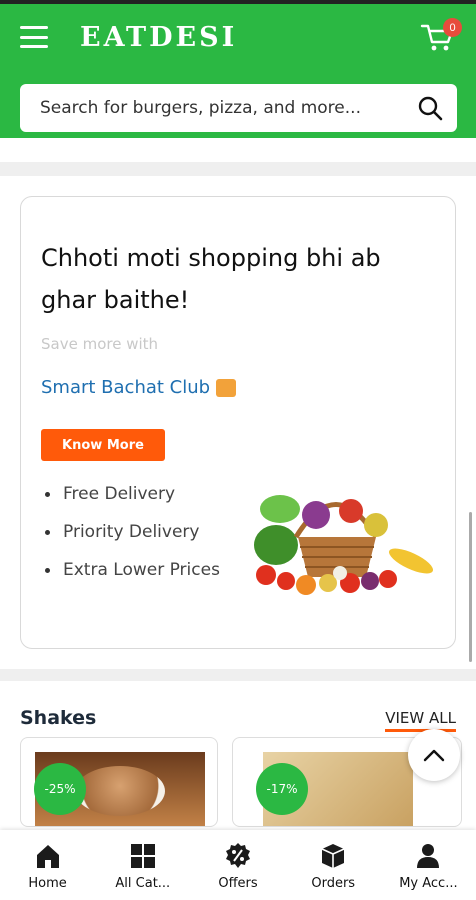 This screenshot has height=900, width=476. I want to click on club-name: Smart Bachat Club, so click(139, 387).